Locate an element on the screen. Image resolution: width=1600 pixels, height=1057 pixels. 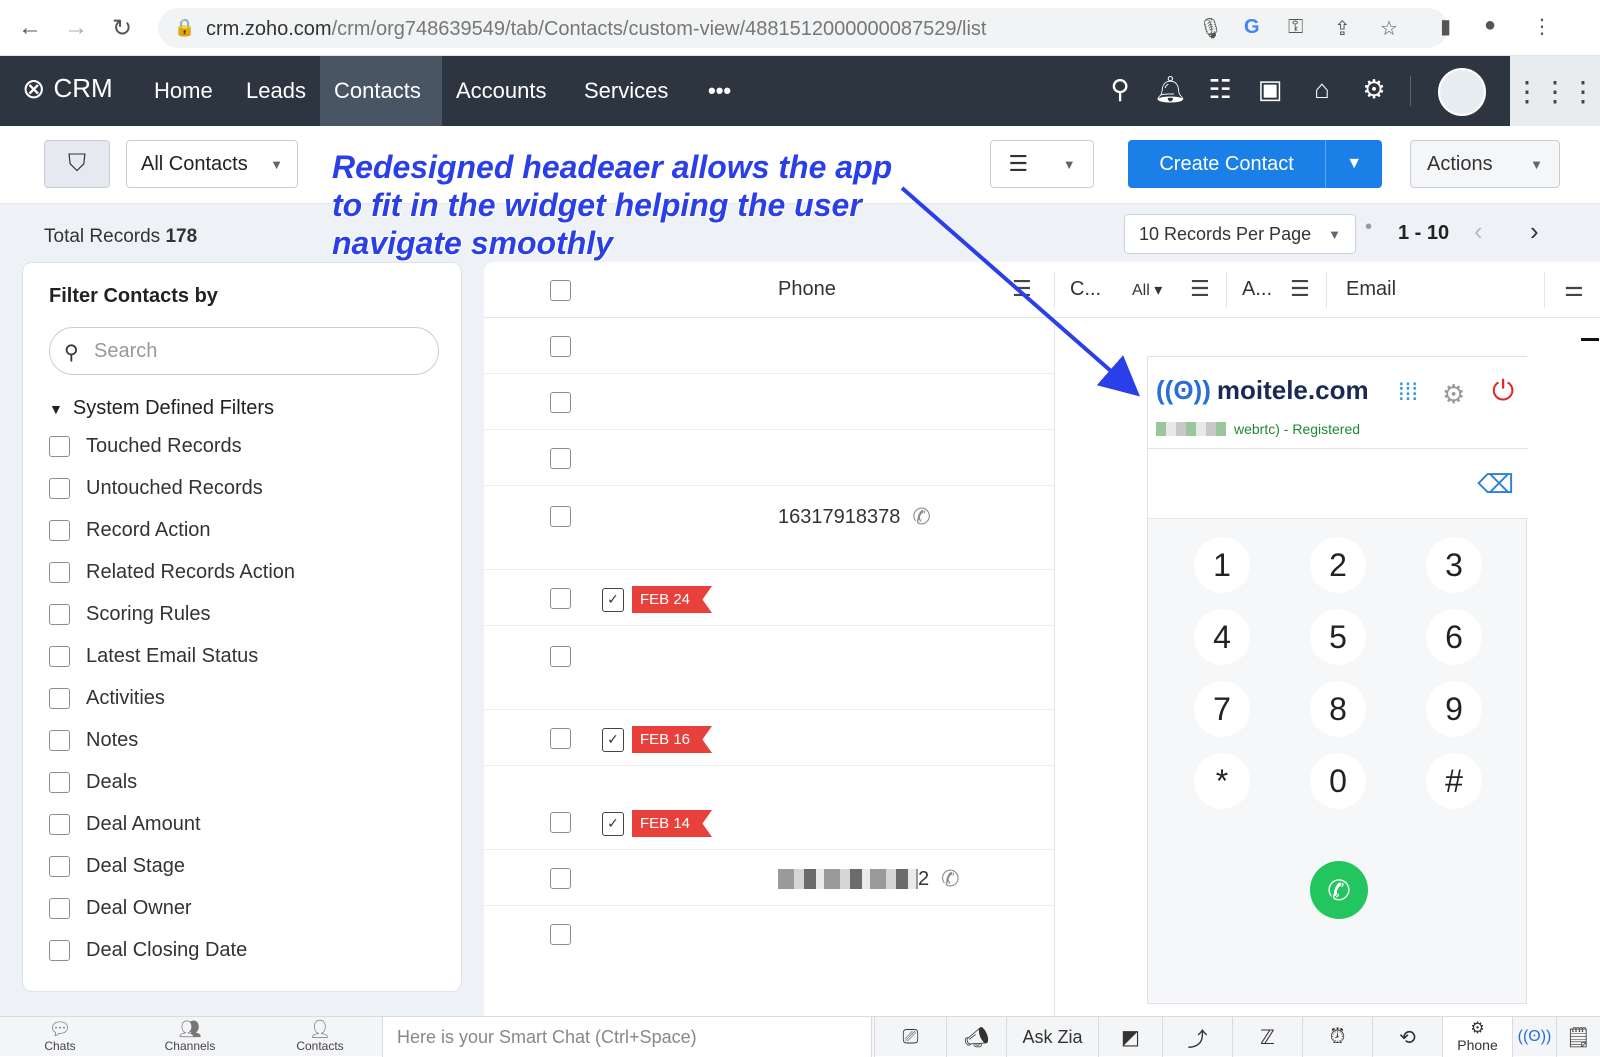
dial-key-5: 5 is located at coordinates (1338, 637).